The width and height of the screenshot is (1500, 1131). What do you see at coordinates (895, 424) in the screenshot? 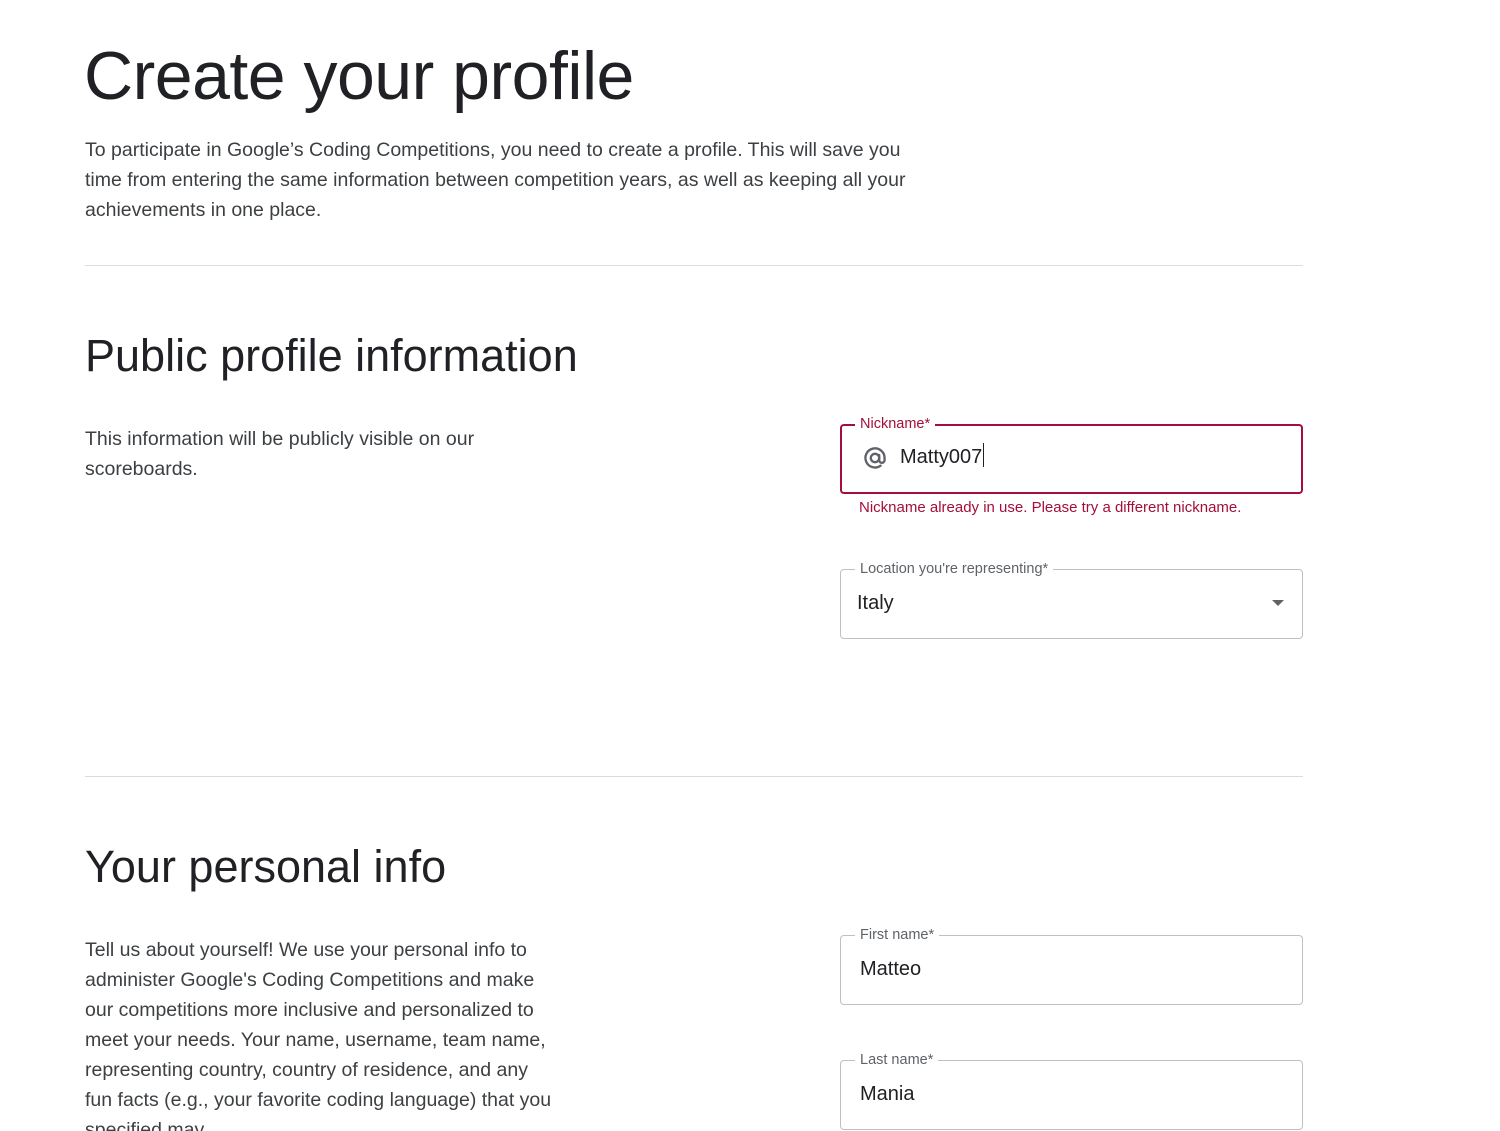
I see `nickname-label: Nickname*` at bounding box center [895, 424].